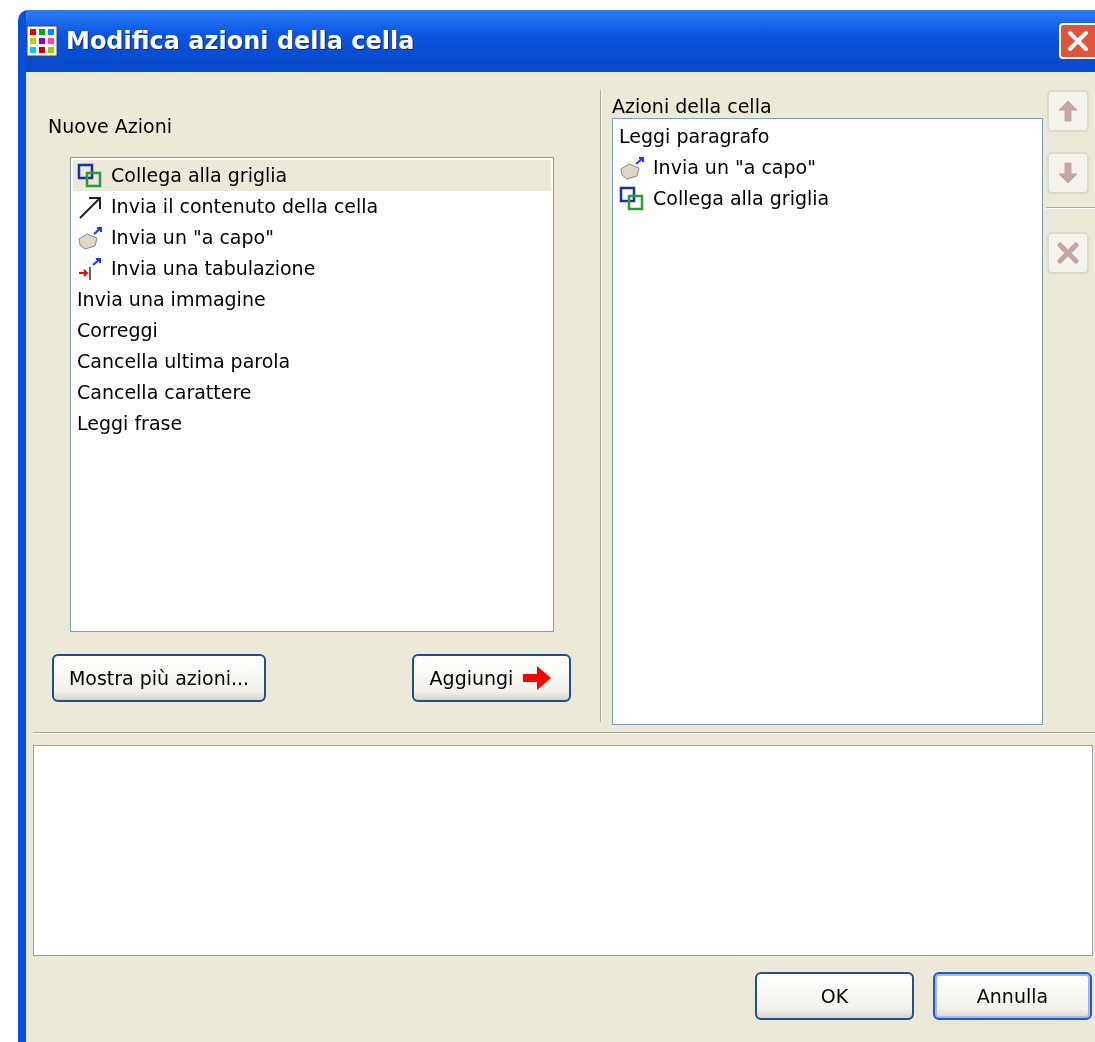 The width and height of the screenshot is (1095, 1042). Describe the element at coordinates (1068, 253) in the screenshot. I see `cross-icon` at that location.